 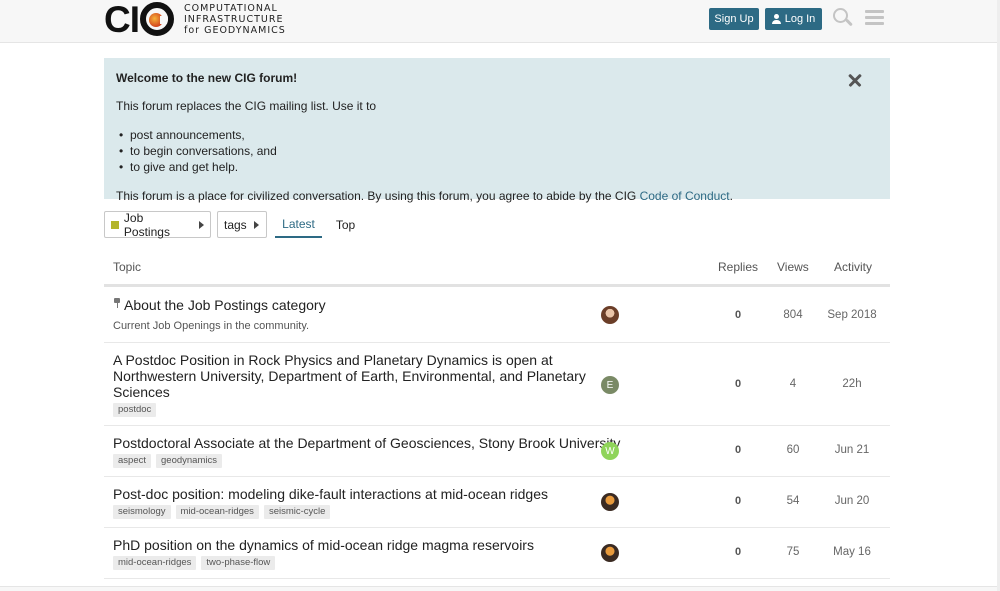 What do you see at coordinates (852, 450) in the screenshot?
I see `activity-date: Jun 21` at bounding box center [852, 450].